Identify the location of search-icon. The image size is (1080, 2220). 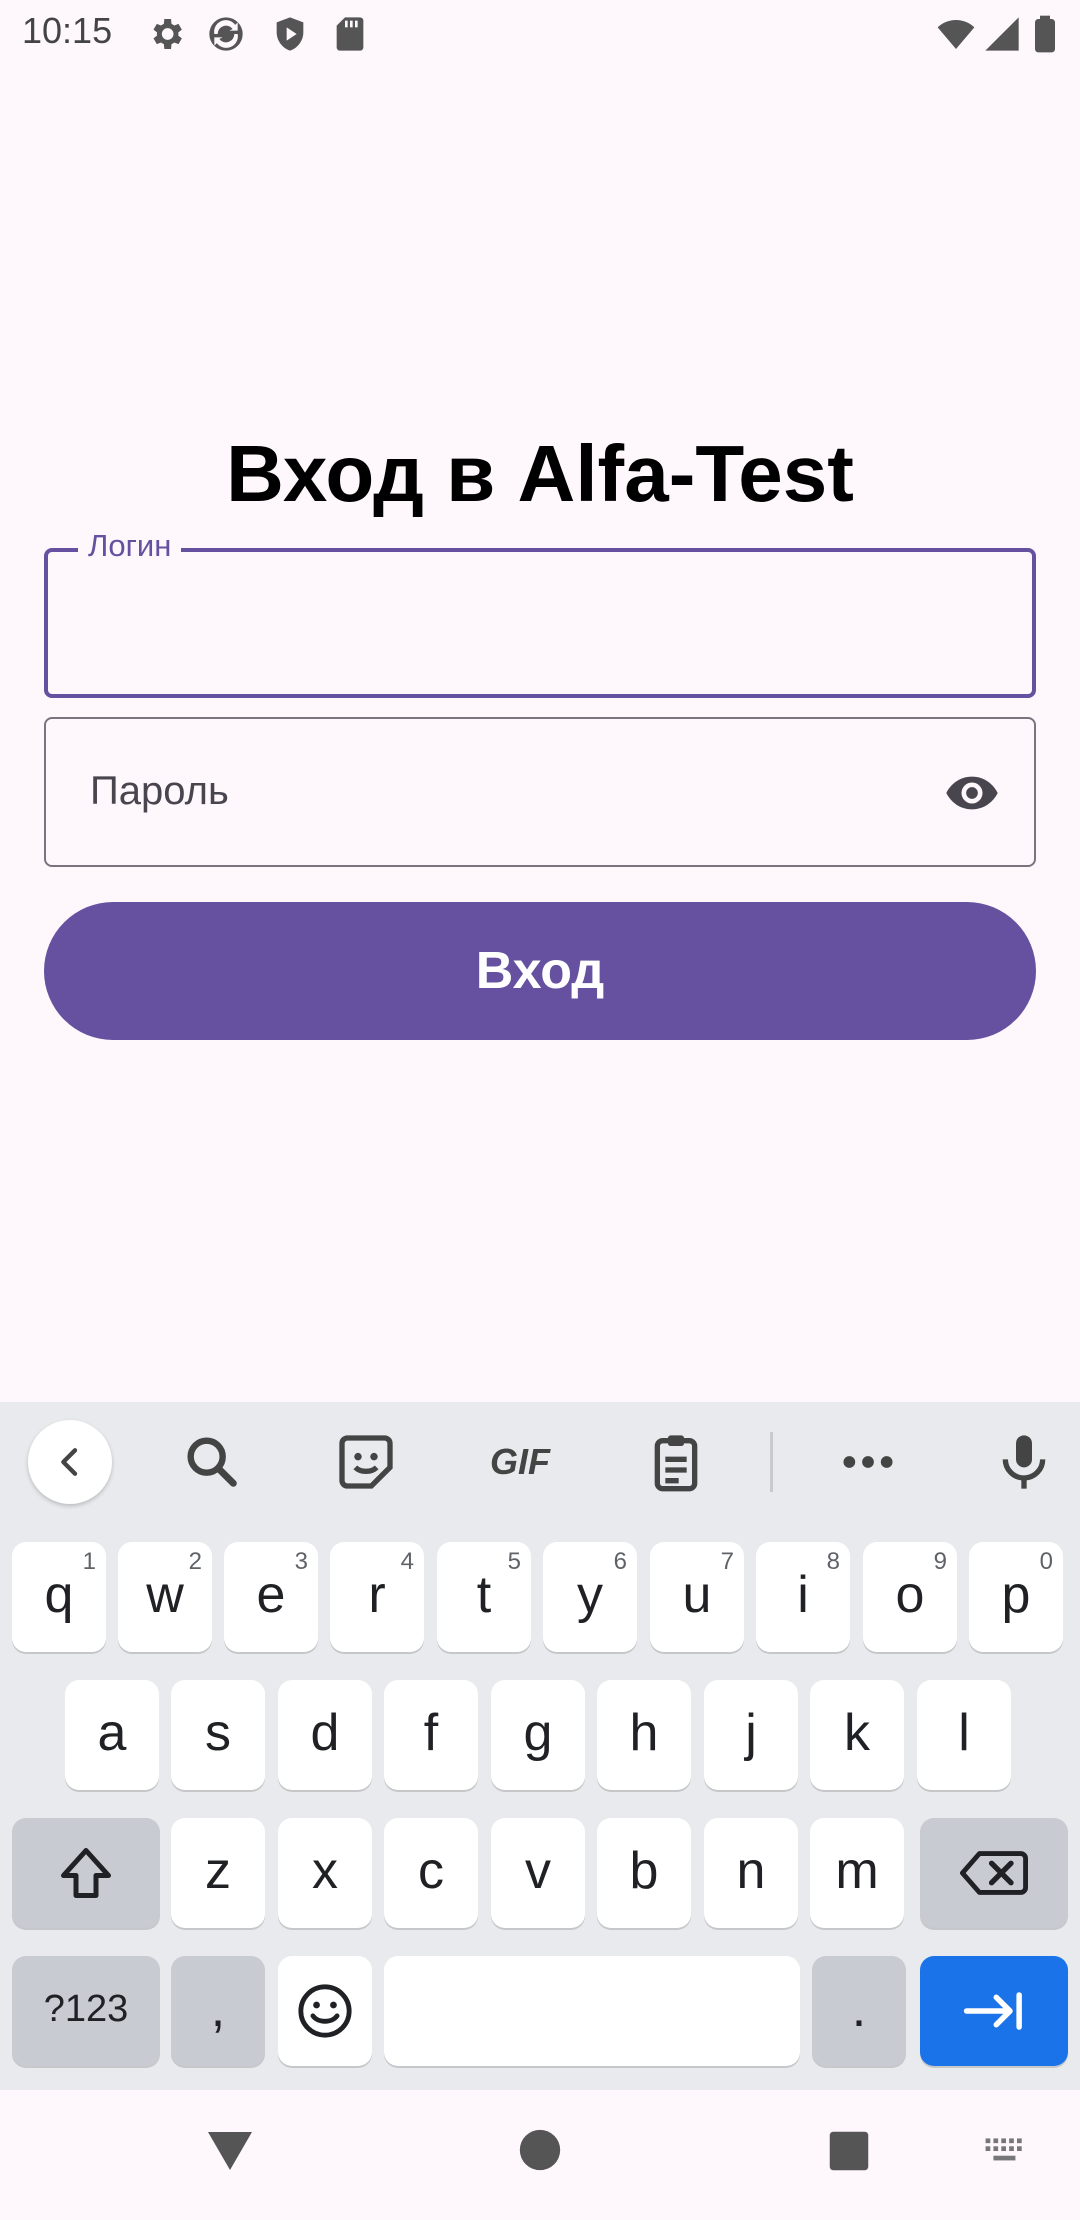
(212, 1462).